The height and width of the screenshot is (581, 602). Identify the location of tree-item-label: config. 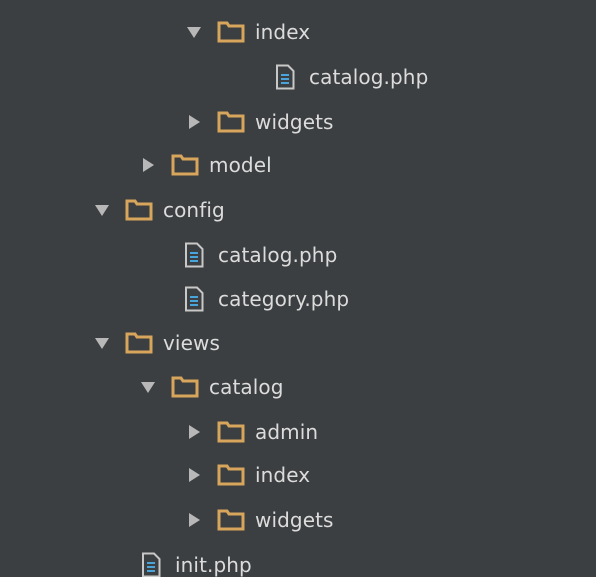
(194, 210).